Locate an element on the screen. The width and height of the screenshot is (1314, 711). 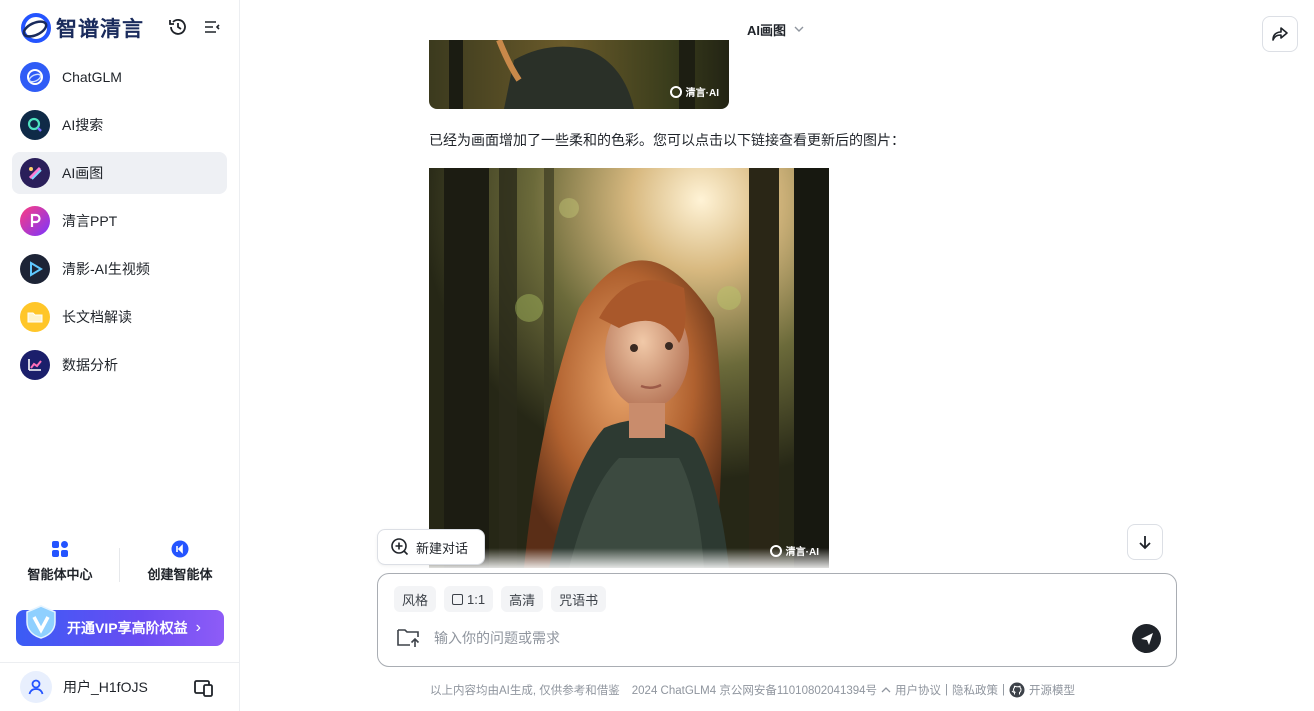
sidebar-item-ai-drawing: AI画图 is located at coordinates (119, 173).